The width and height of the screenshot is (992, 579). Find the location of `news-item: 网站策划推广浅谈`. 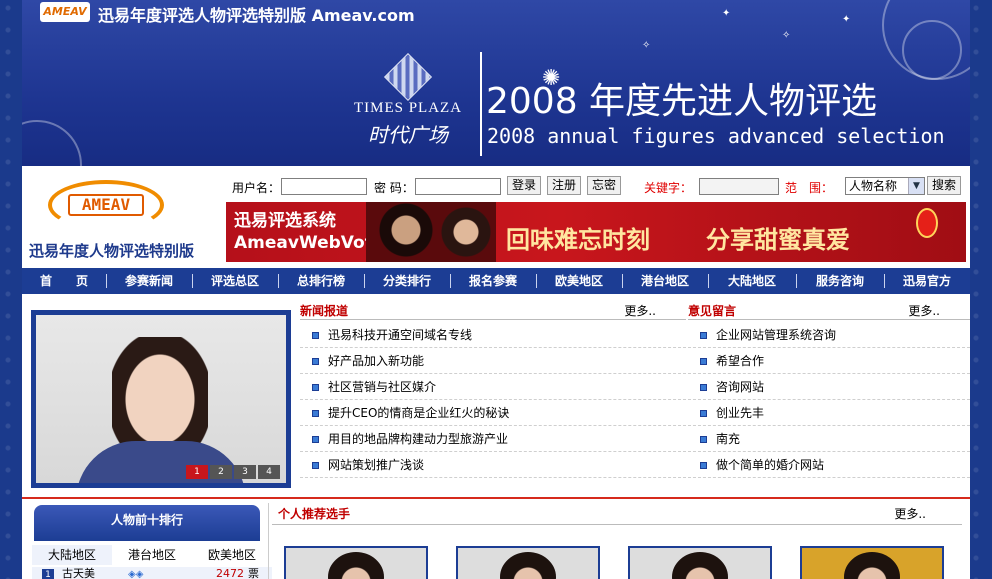

news-item: 网站策划推广浅谈 is located at coordinates (493, 465).